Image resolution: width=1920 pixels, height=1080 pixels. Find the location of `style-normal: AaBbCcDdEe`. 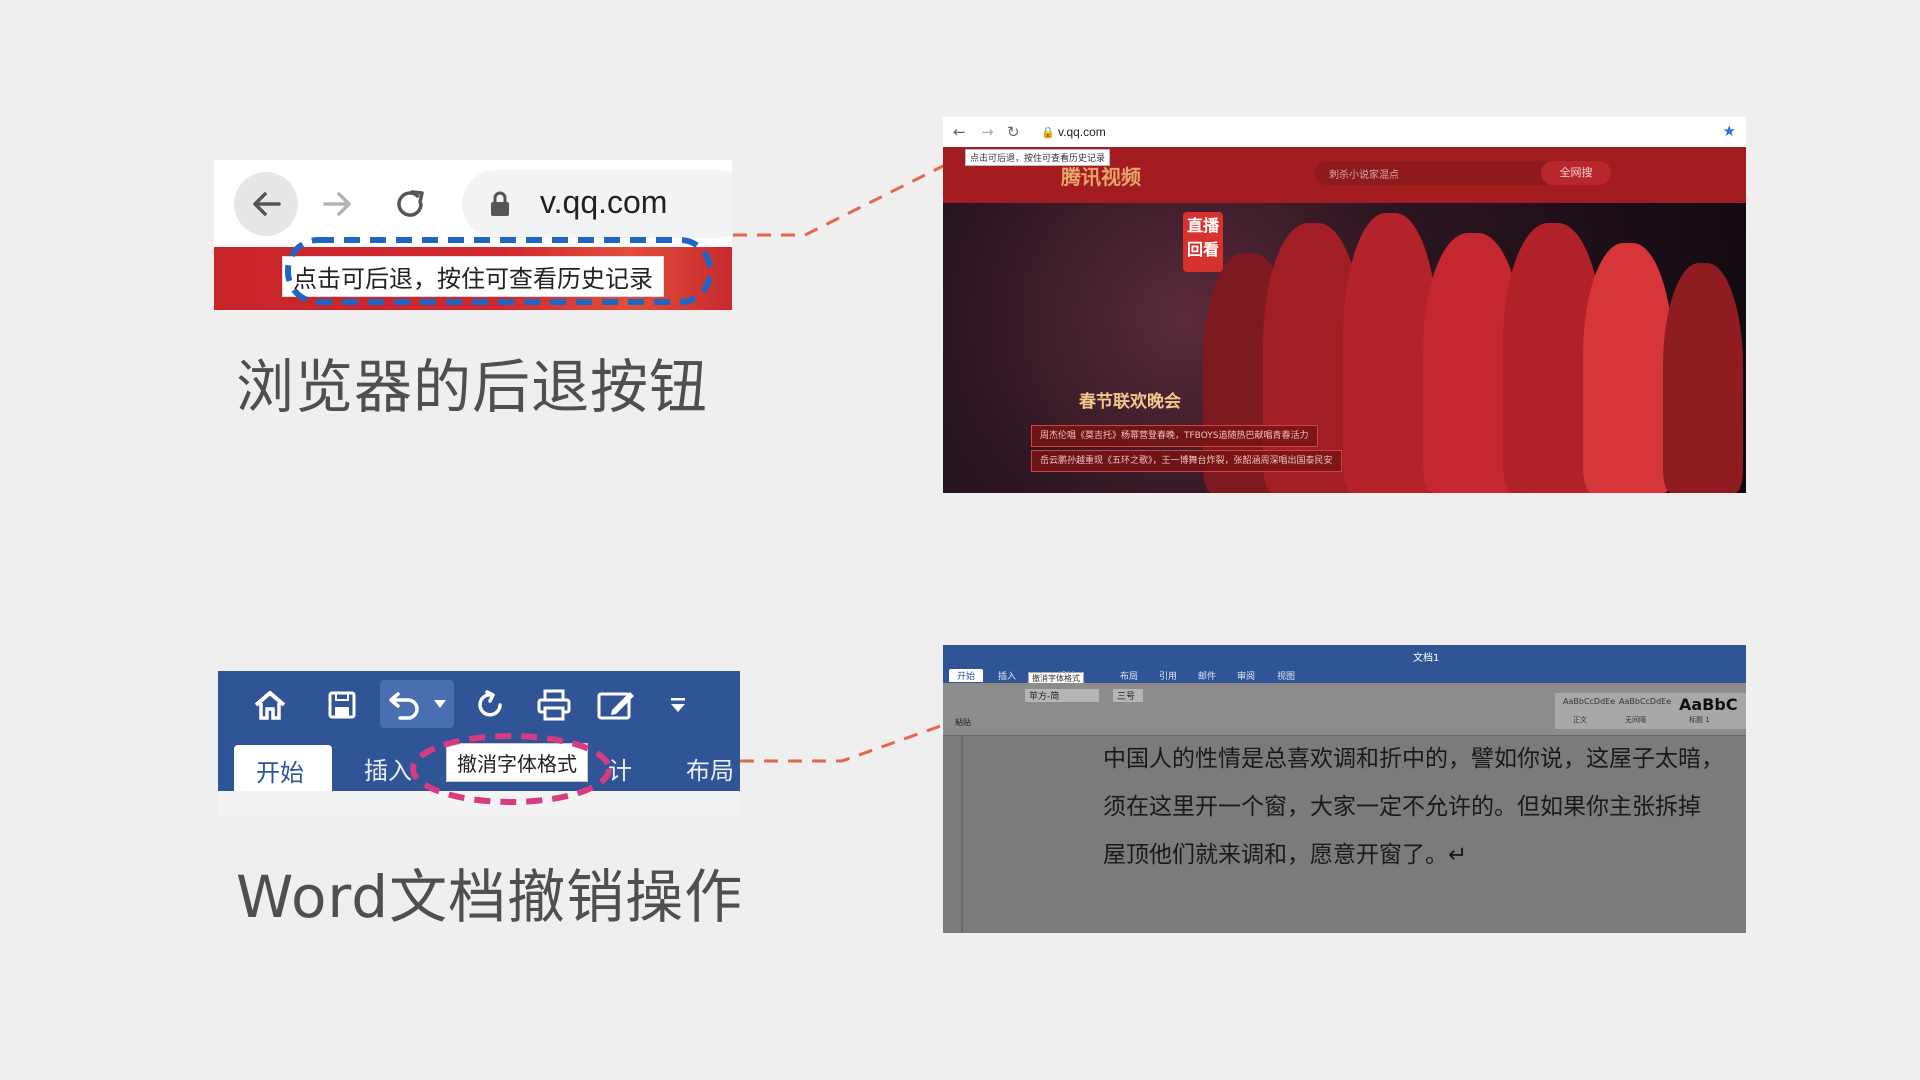

style-normal: AaBbCcDdEe is located at coordinates (1589, 701).